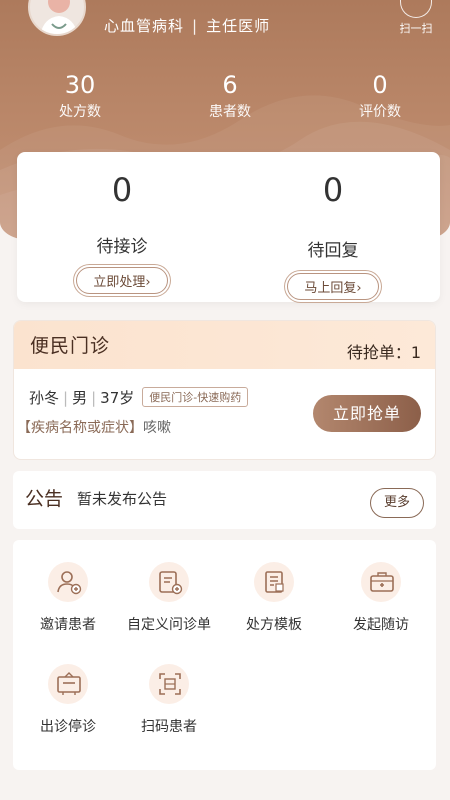 The height and width of the screenshot is (800, 450). What do you see at coordinates (195, 397) in the screenshot?
I see `service-tag: 便民门诊-快速购药` at bounding box center [195, 397].